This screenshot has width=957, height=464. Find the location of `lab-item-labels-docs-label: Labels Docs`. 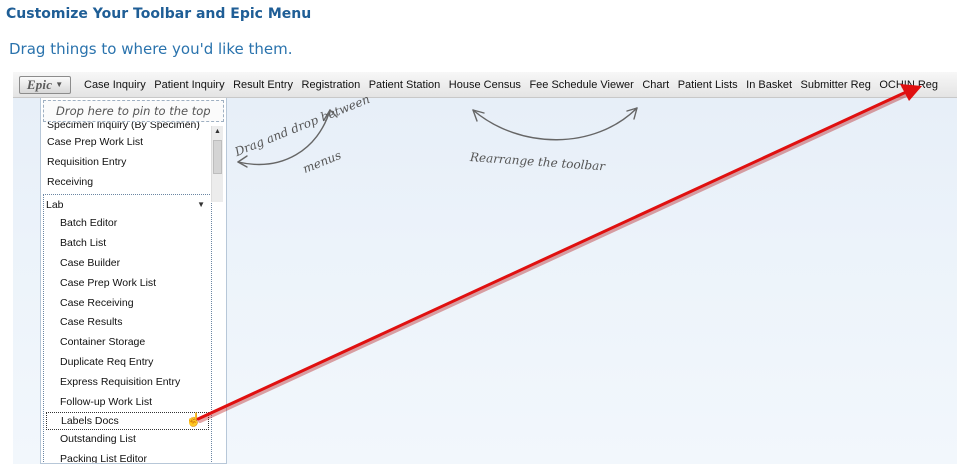

lab-item-labels-docs-label: Labels Docs is located at coordinates (90, 421).